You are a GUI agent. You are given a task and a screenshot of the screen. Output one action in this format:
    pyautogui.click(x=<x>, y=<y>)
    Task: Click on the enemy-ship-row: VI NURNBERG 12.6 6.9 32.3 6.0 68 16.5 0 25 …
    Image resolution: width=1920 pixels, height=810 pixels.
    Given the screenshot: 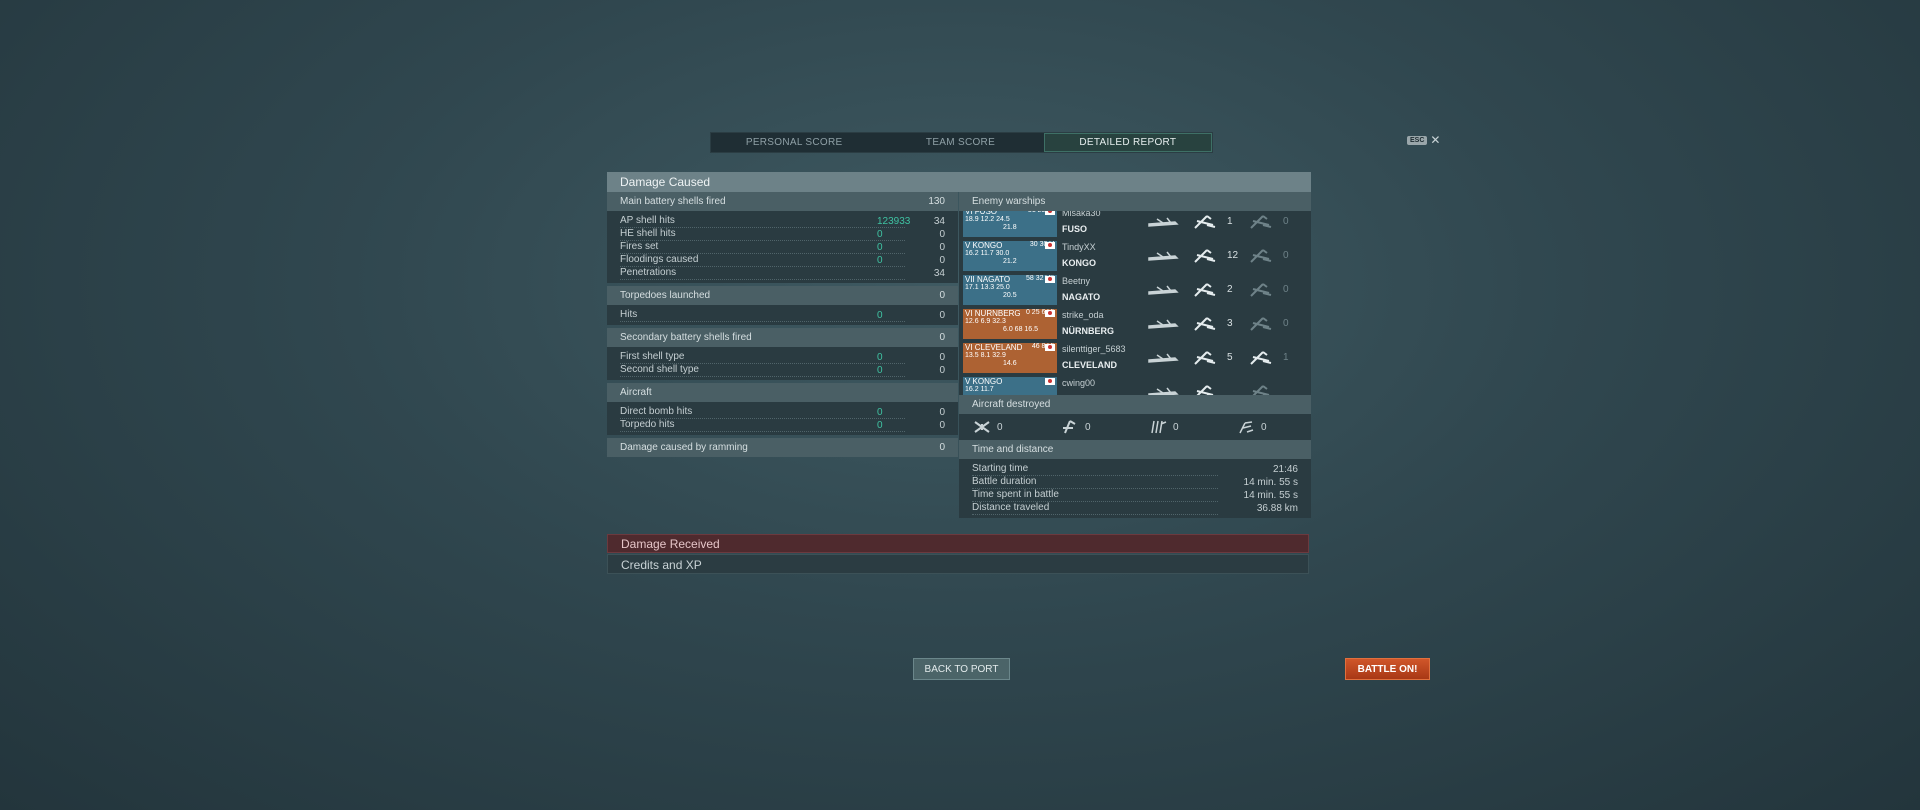 What is the action you would take?
    pyautogui.click(x=1135, y=324)
    